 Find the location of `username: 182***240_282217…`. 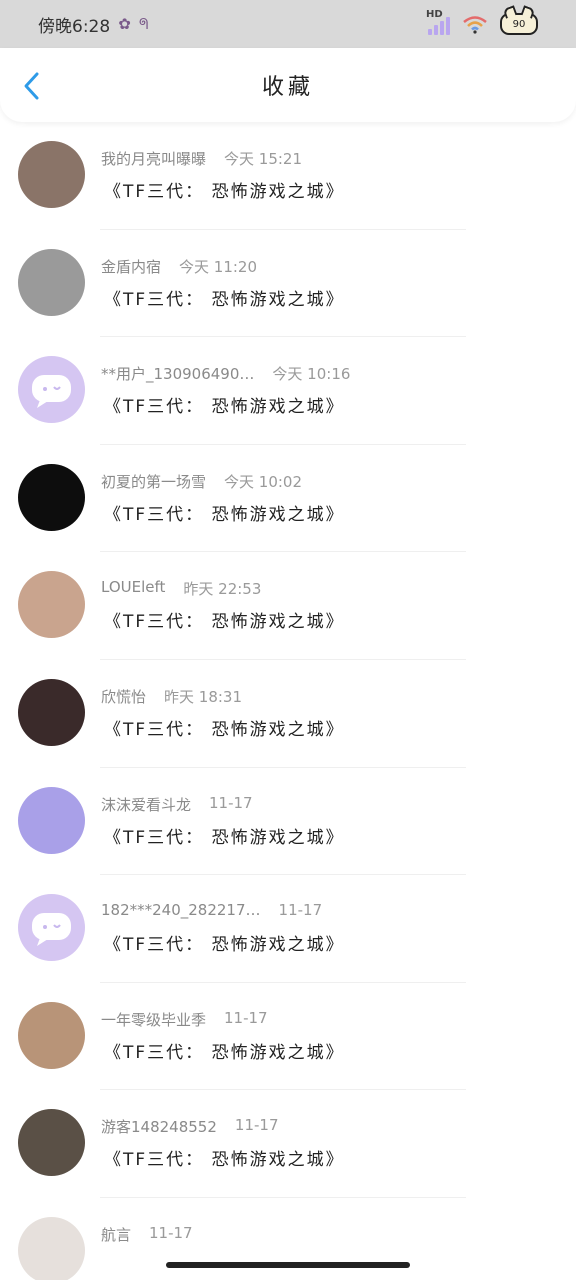

username: 182***240_282217… is located at coordinates (181, 910).